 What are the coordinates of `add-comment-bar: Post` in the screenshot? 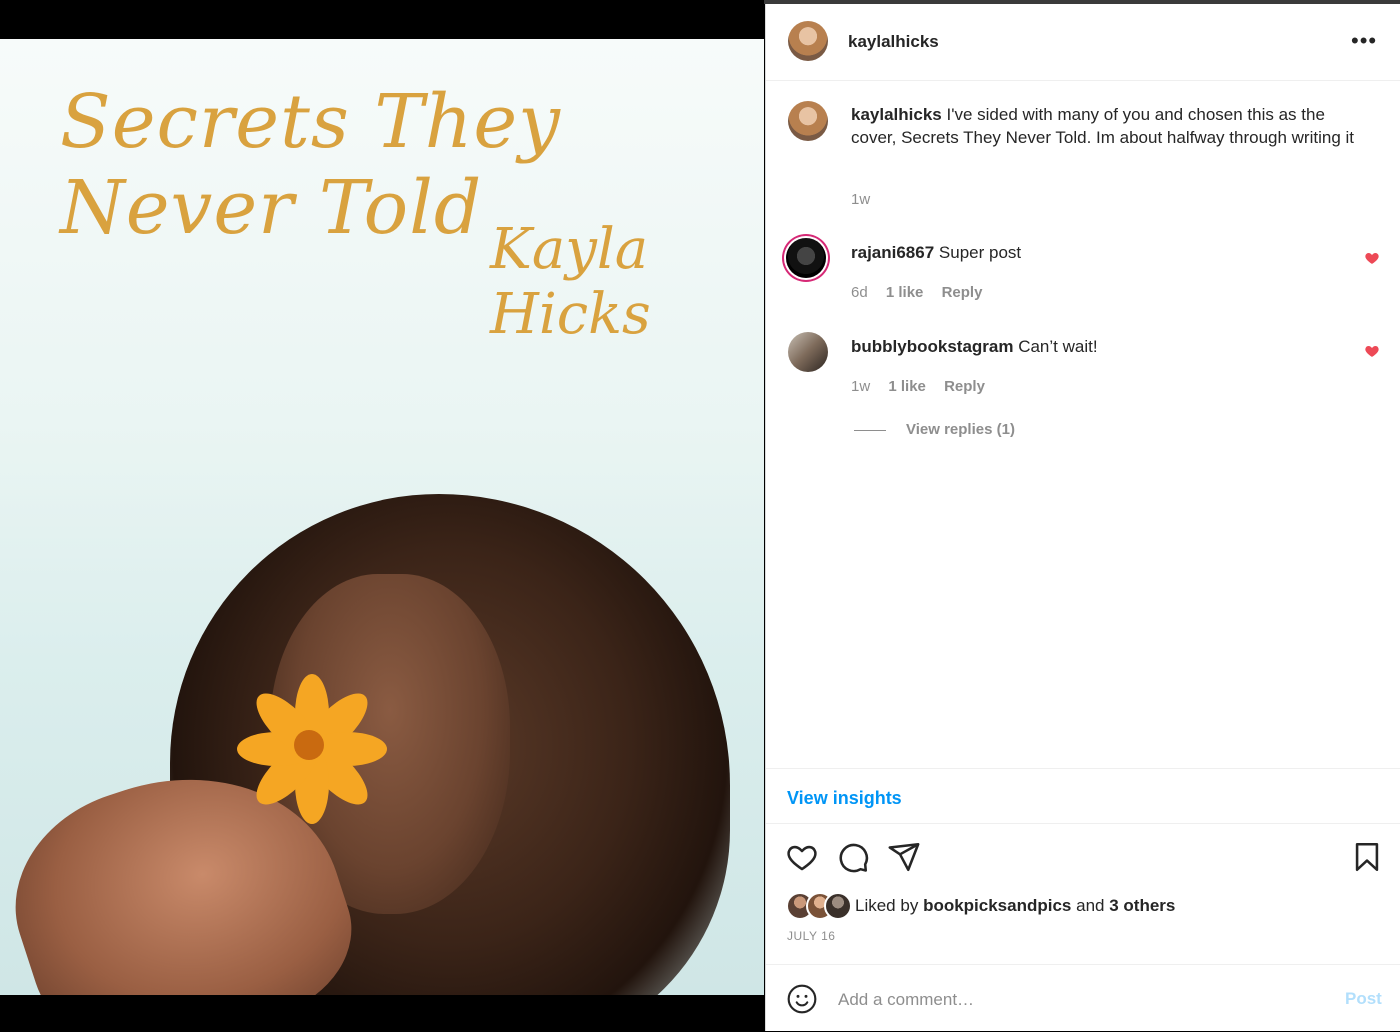 It's located at (1083, 998).